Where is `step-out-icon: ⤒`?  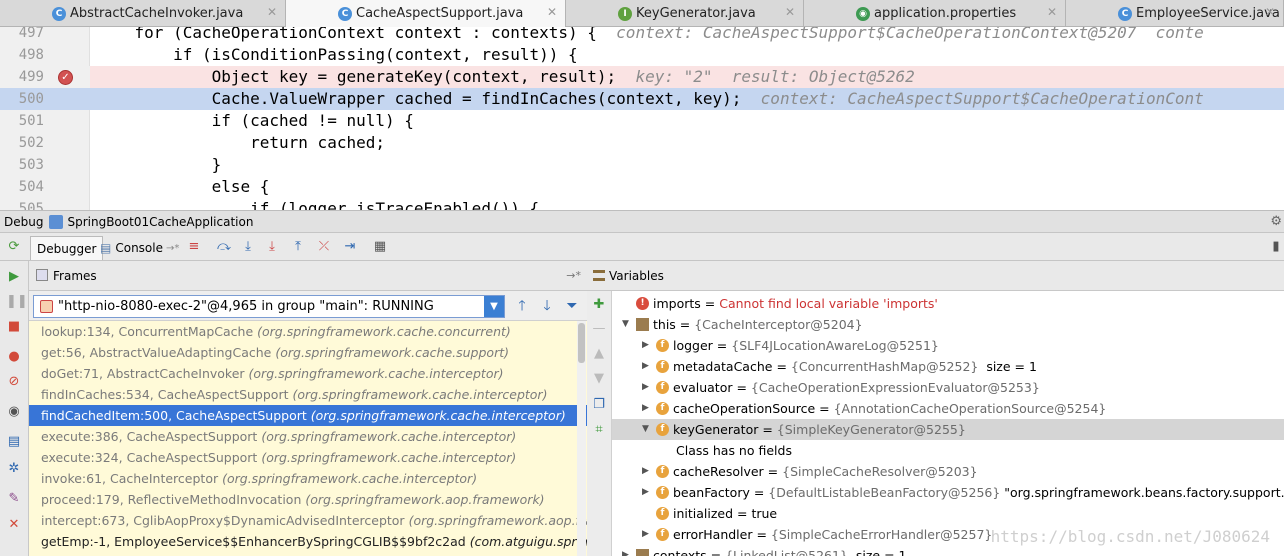 step-out-icon: ⤒ is located at coordinates (298, 247).